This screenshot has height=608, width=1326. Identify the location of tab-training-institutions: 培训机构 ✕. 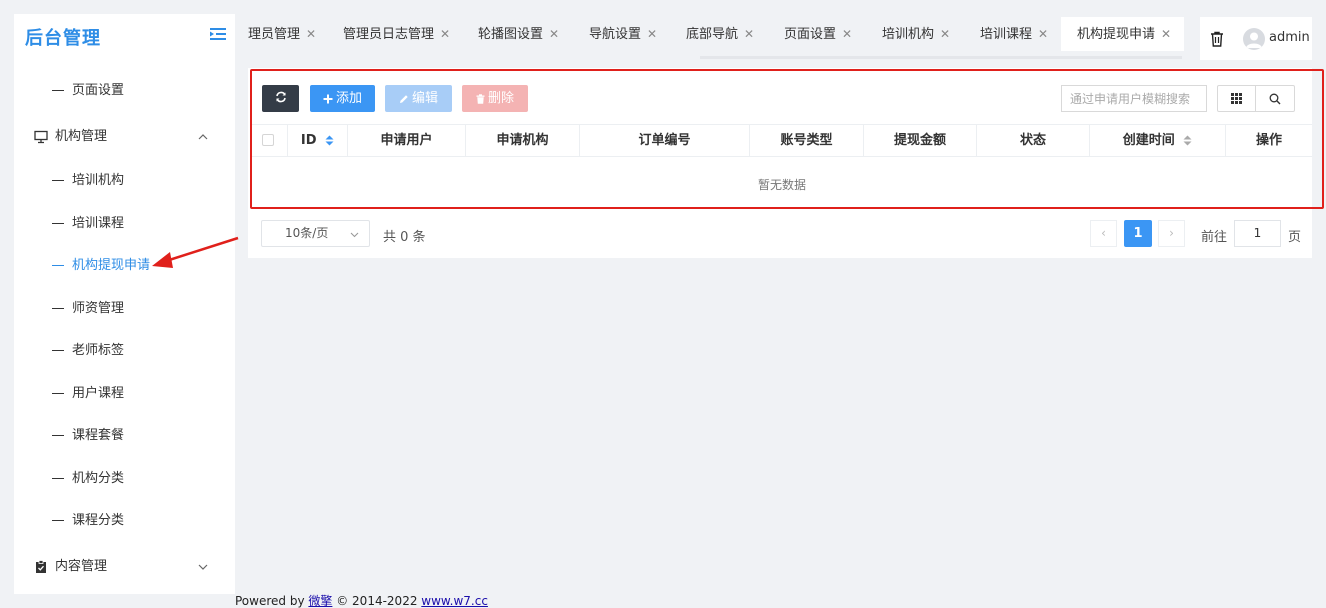
(916, 34).